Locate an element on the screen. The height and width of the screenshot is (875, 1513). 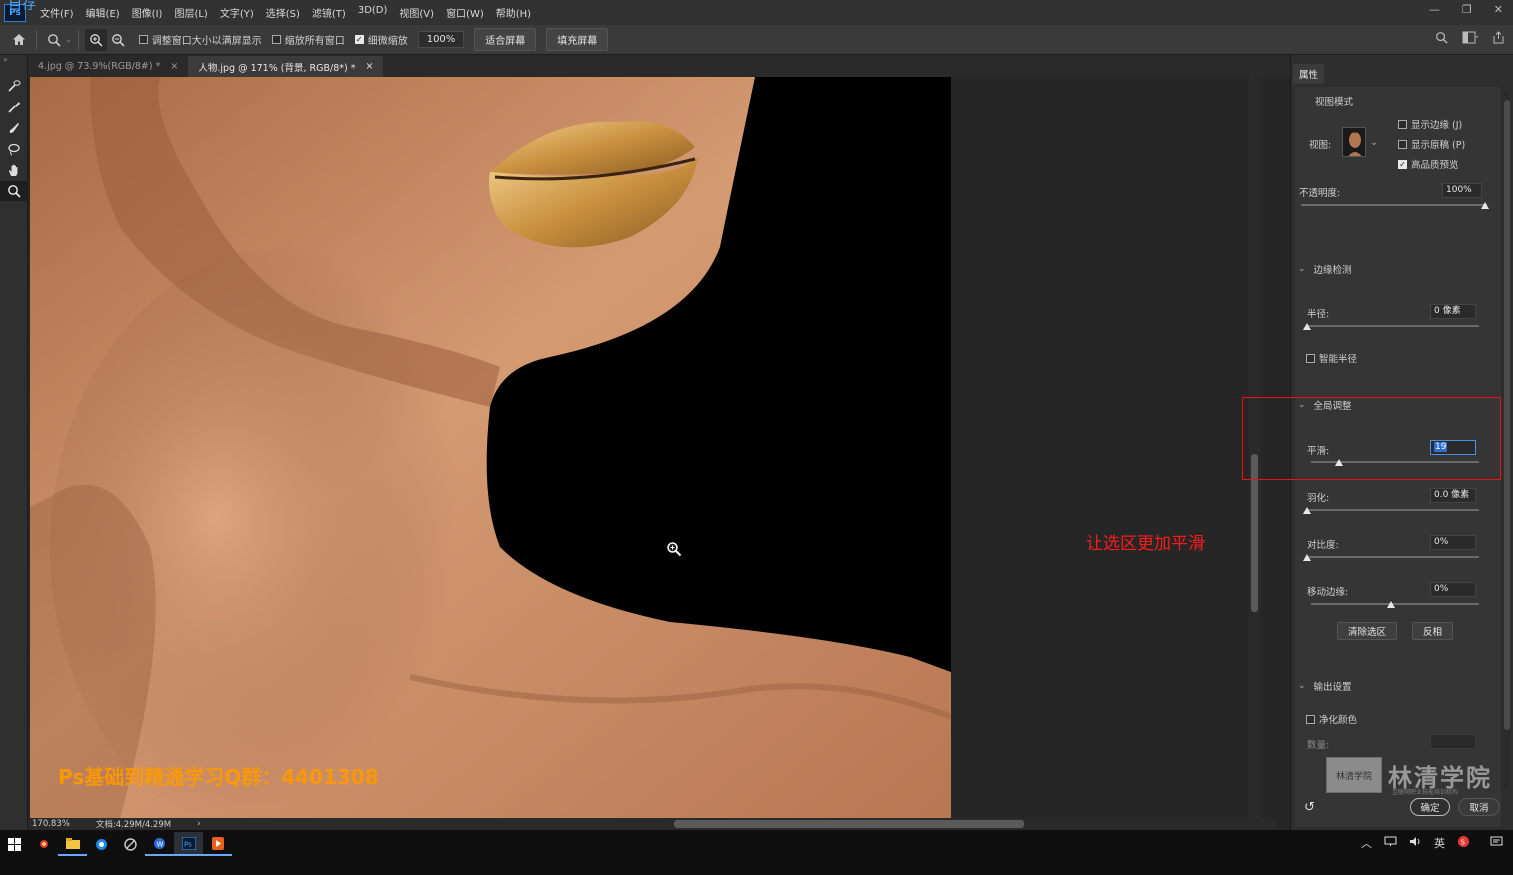
tray-expand-icon: ︿ is located at coordinates (1366, 843).